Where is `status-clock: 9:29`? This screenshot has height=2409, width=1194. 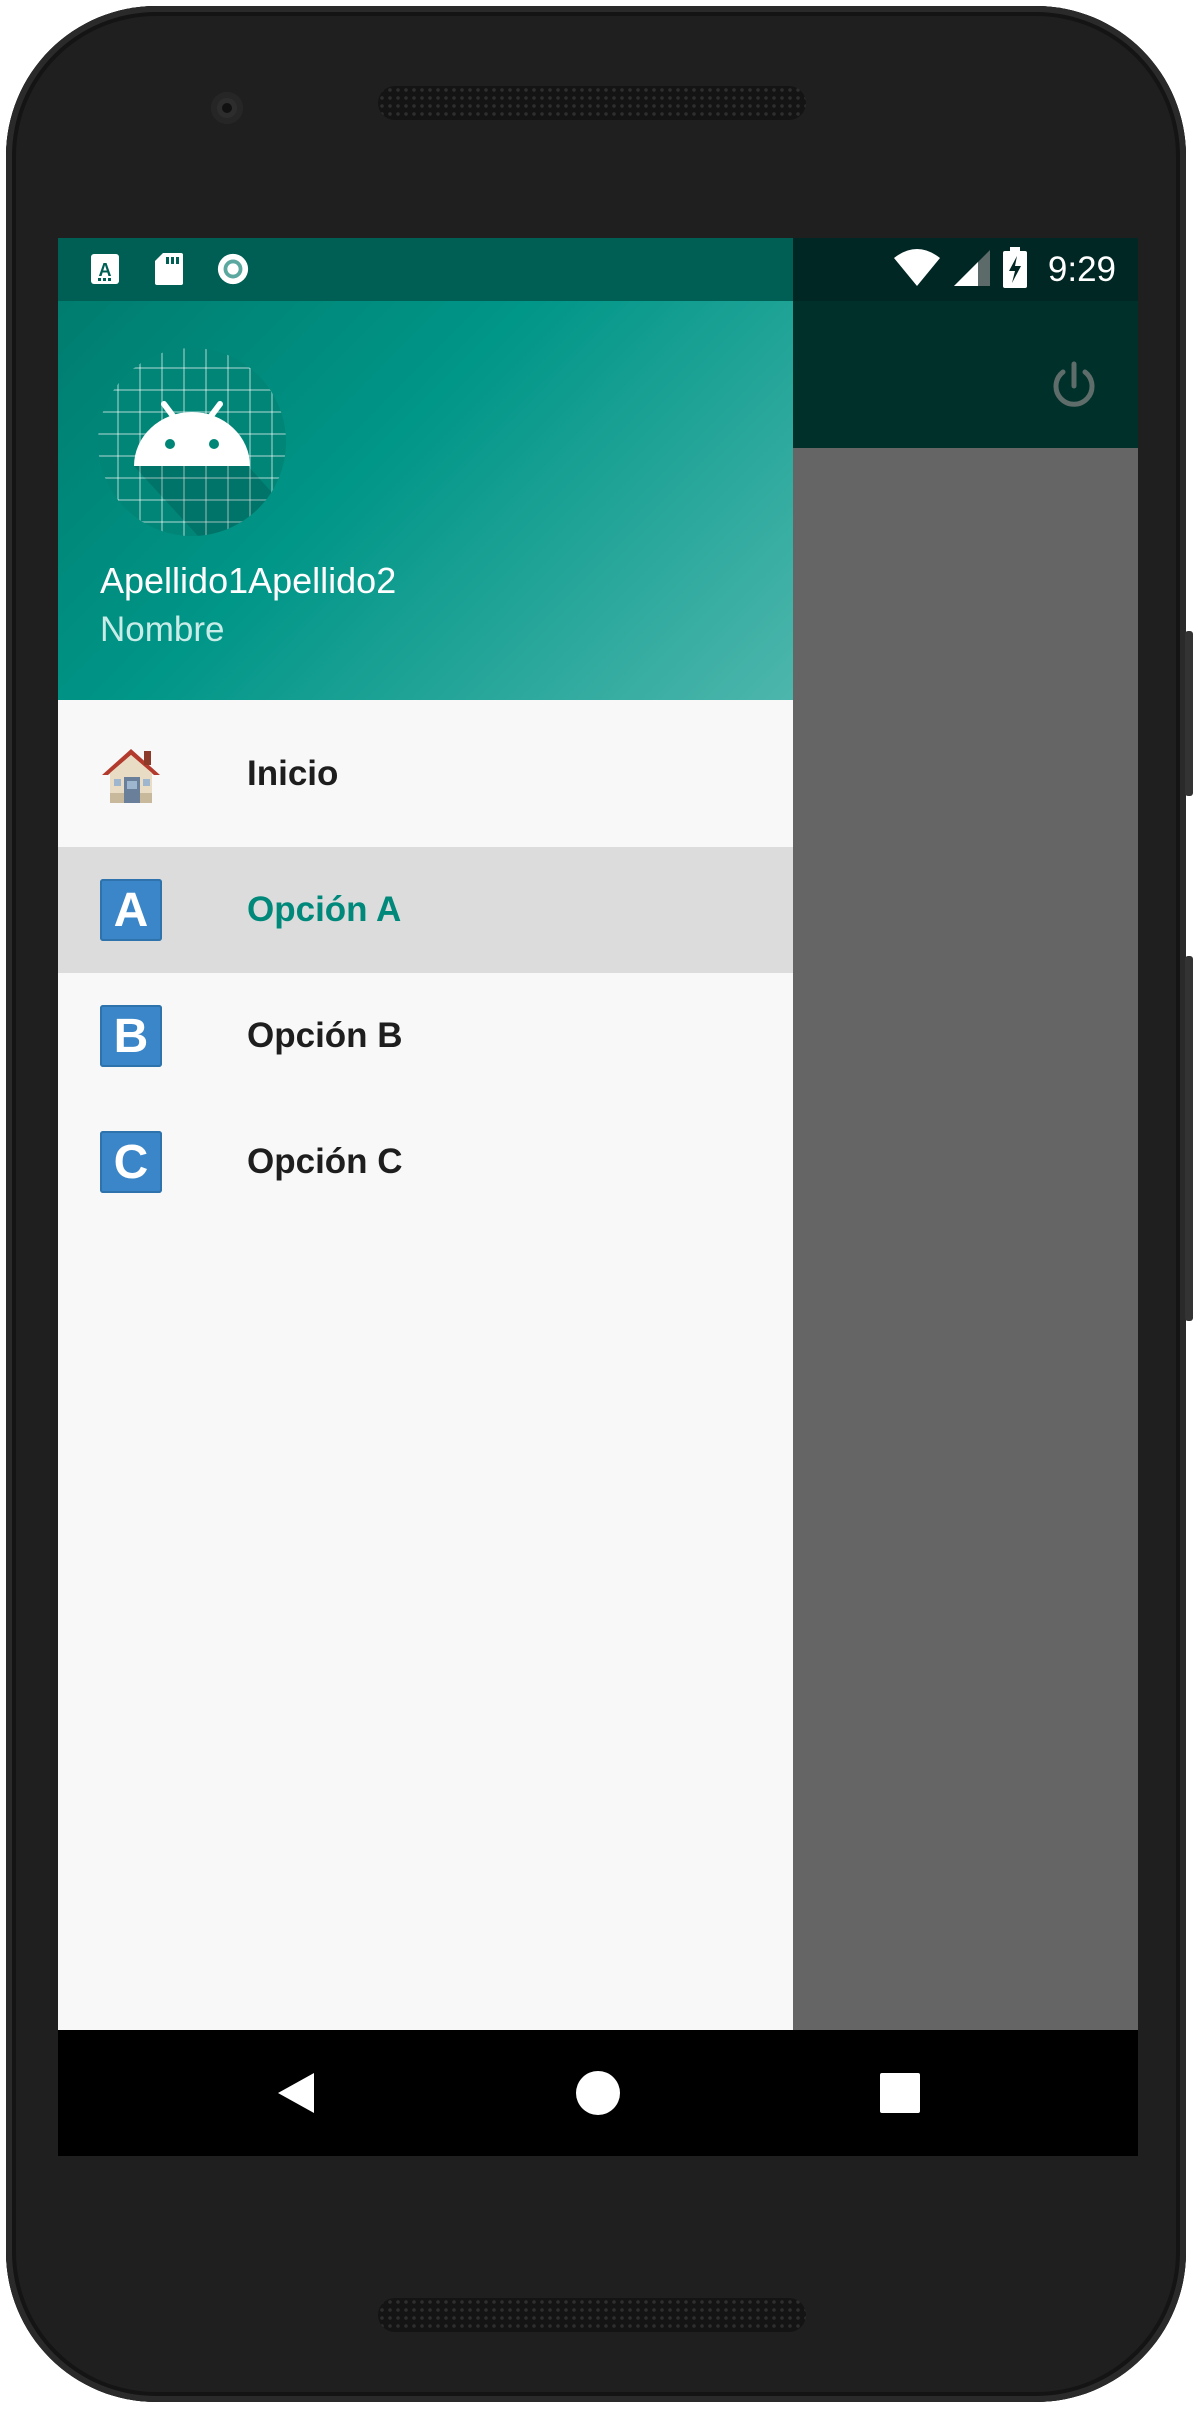 status-clock: 9:29 is located at coordinates (1081, 269).